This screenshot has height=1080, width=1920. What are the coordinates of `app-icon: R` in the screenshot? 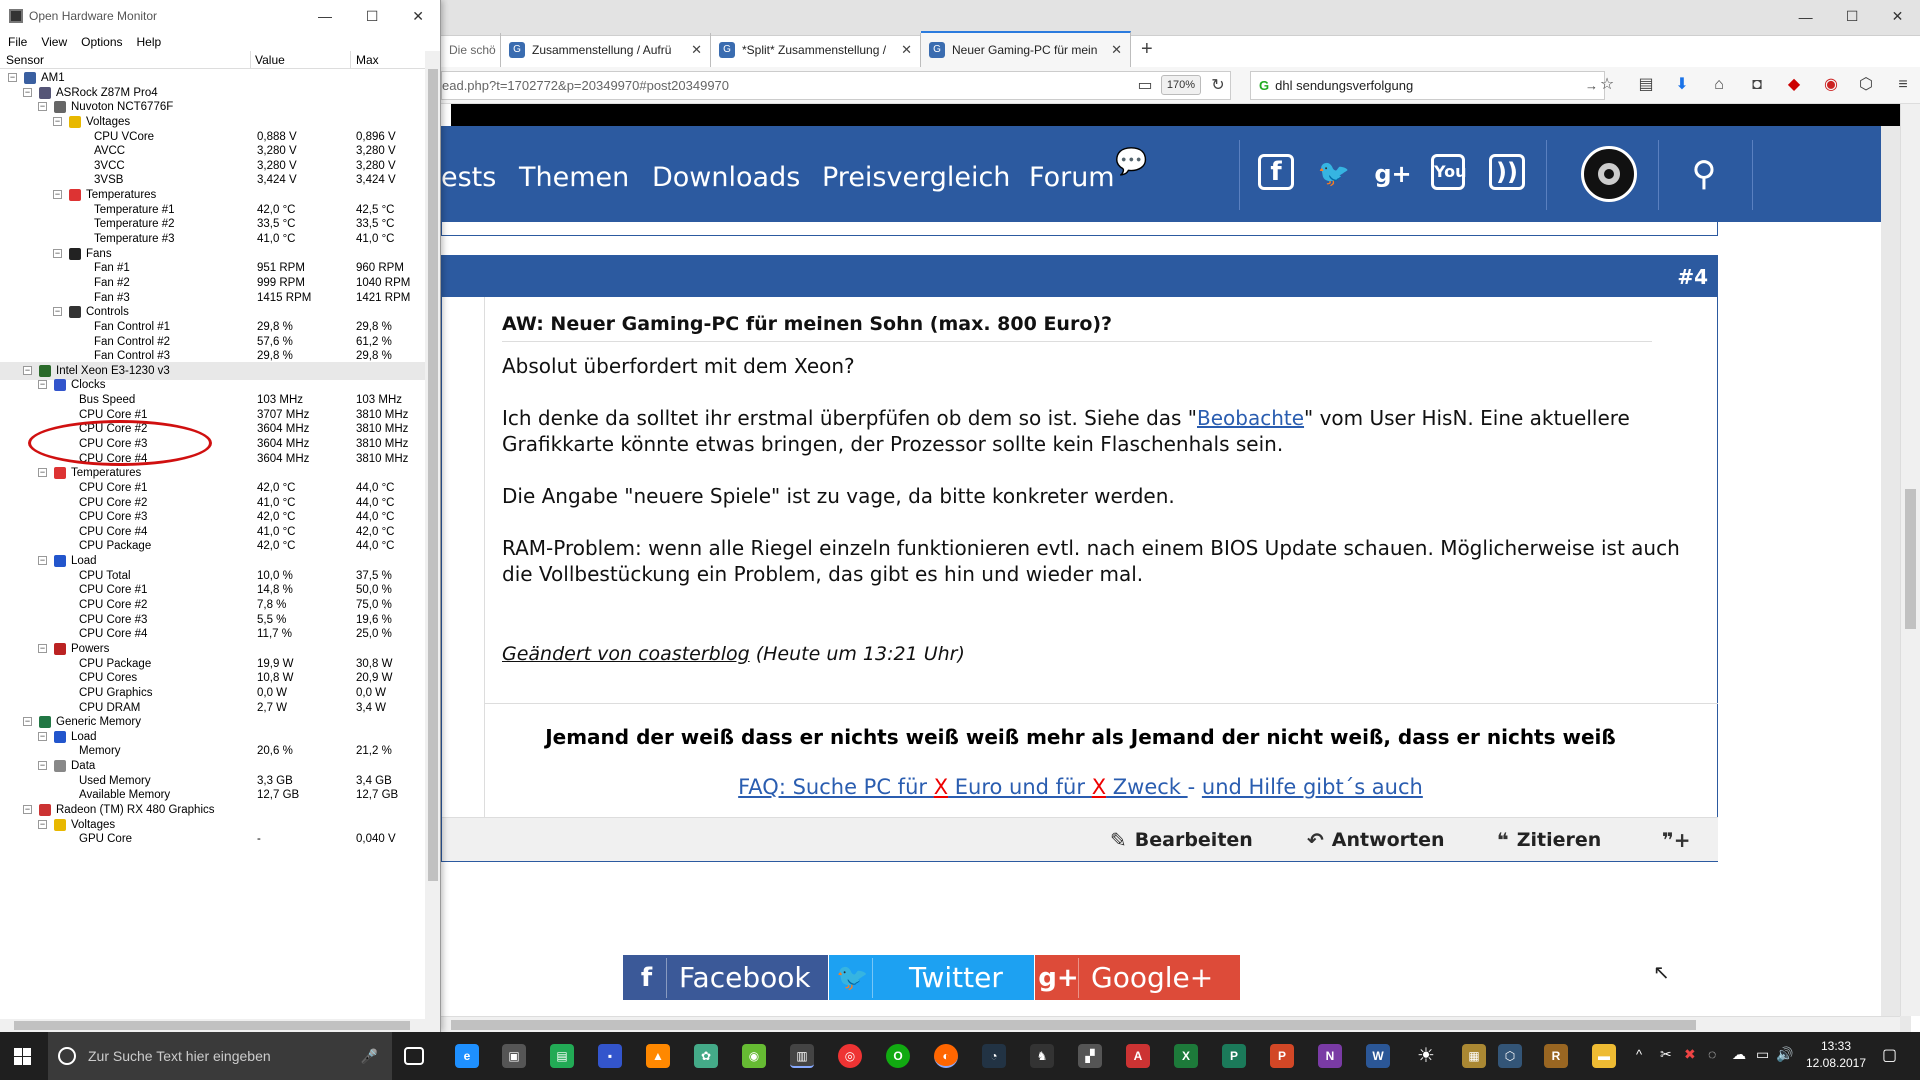 It's located at (1556, 1056).